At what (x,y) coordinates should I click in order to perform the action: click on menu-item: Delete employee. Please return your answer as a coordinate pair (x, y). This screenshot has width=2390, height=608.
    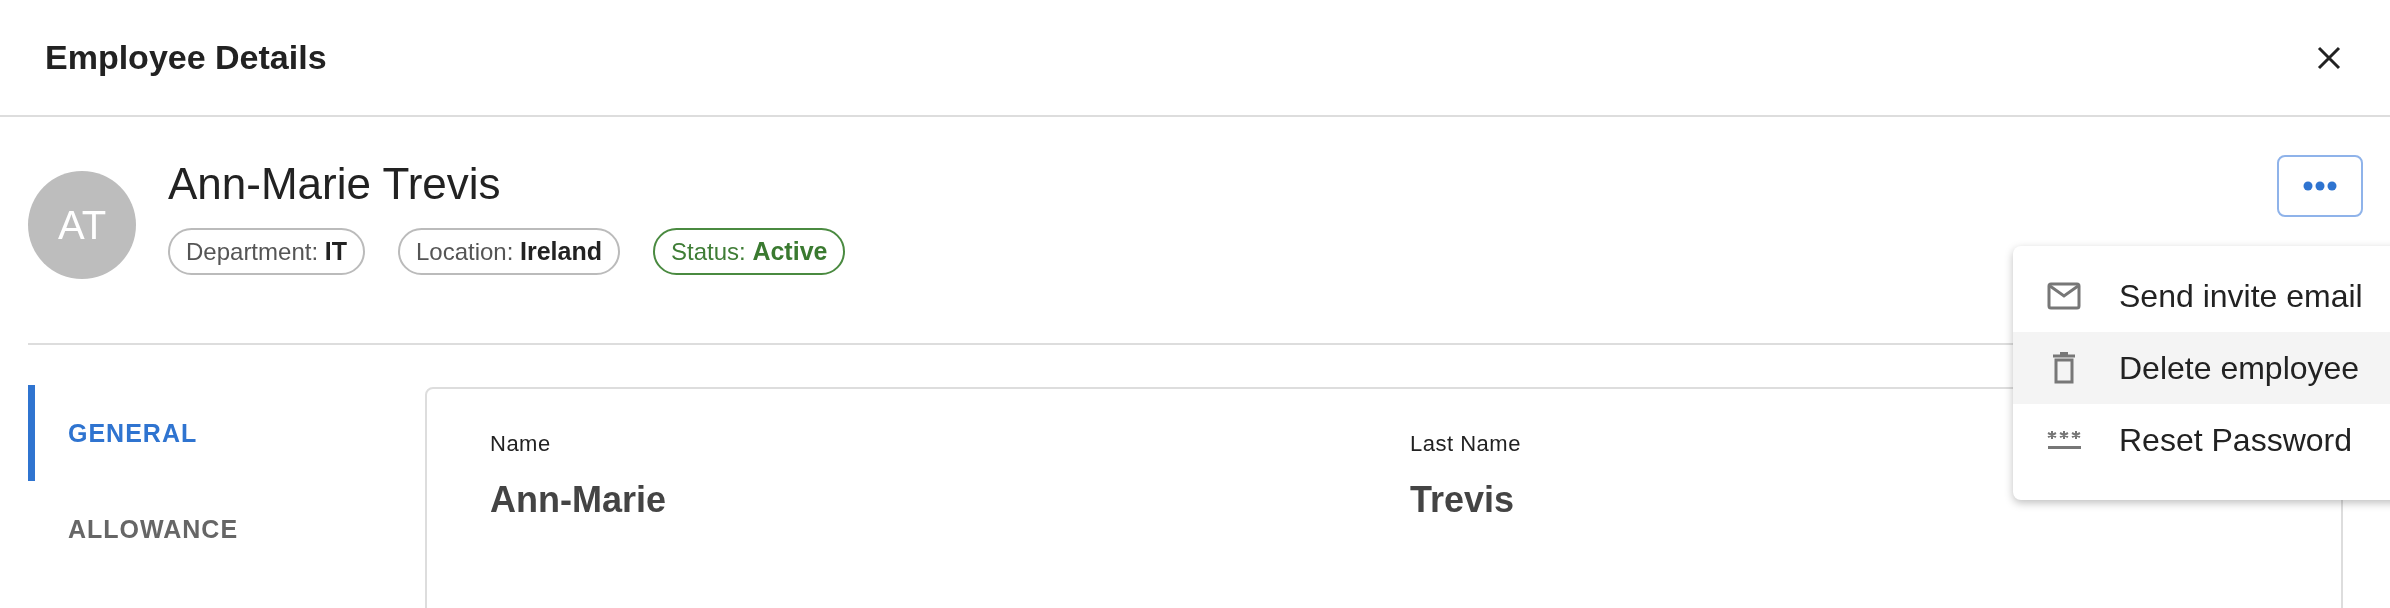
    Looking at the image, I should click on (2201, 368).